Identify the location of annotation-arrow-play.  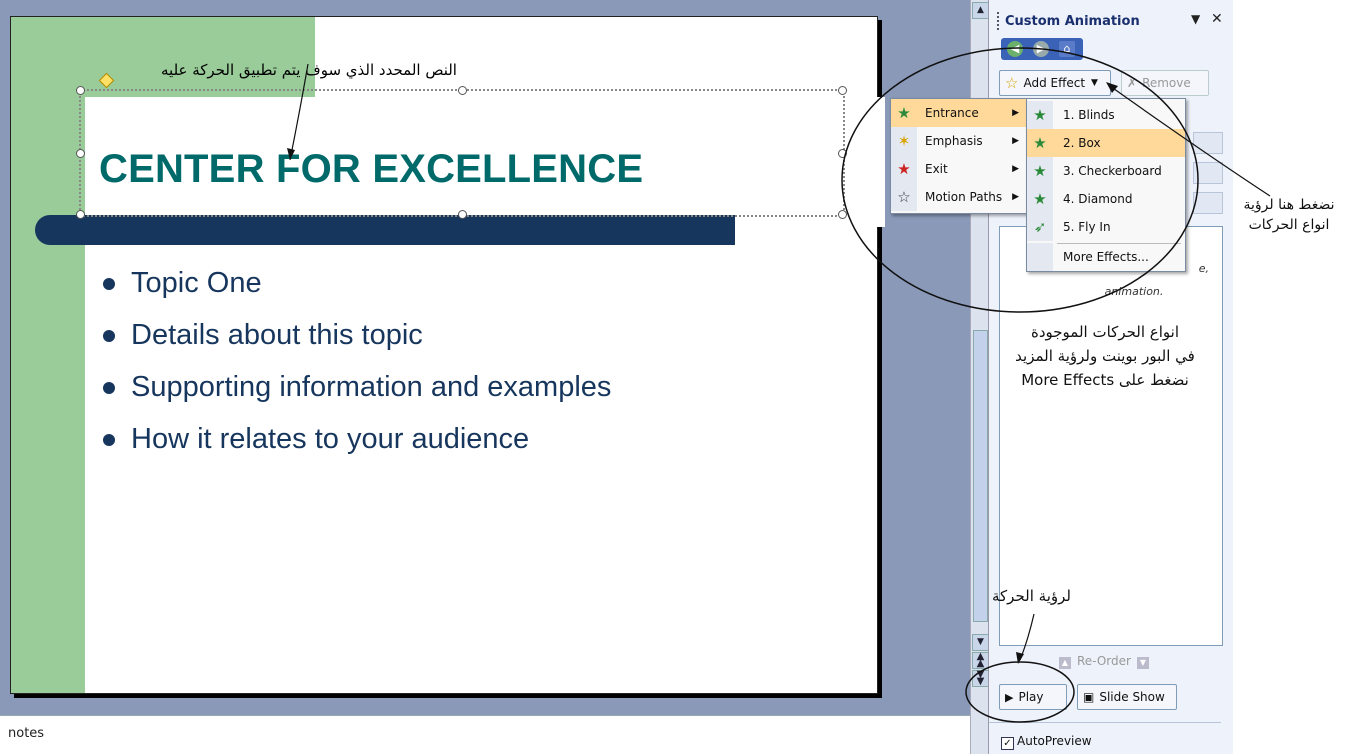
(1027, 637).